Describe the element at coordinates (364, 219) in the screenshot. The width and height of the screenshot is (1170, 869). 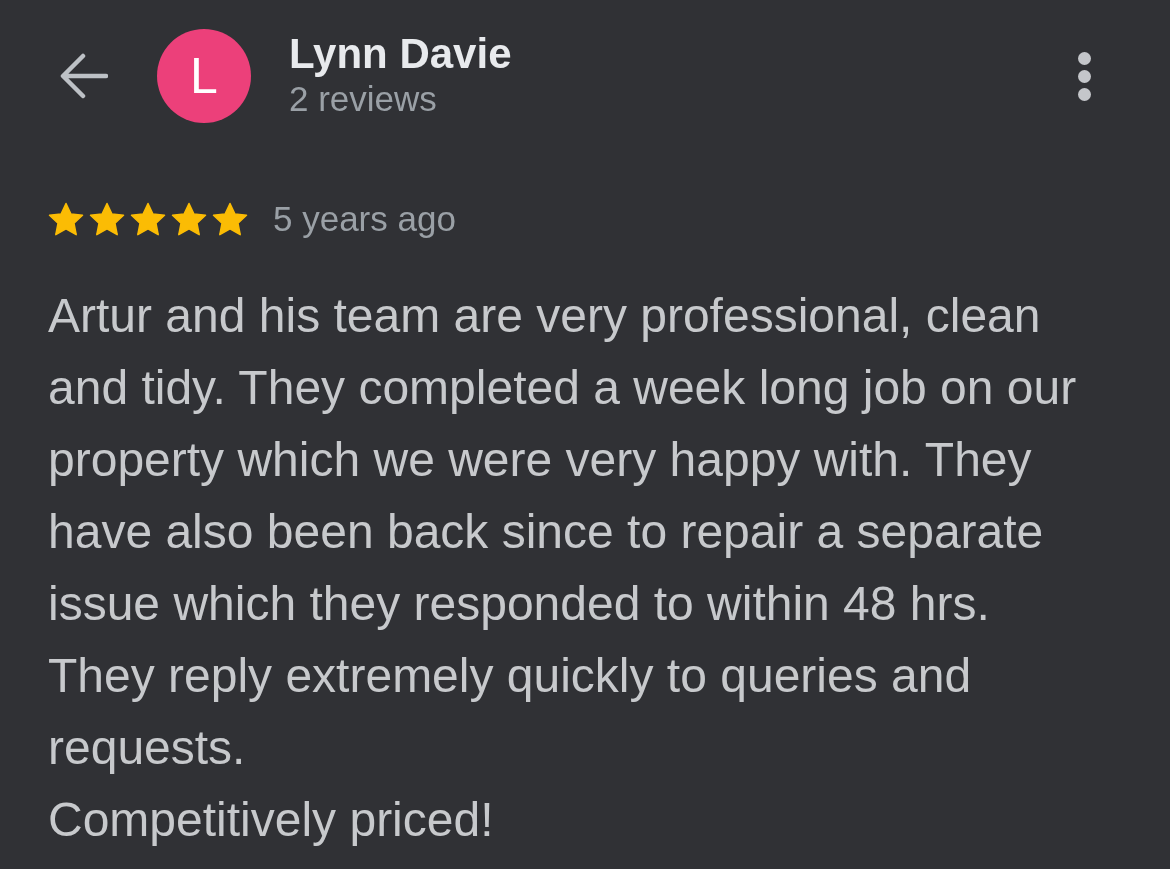
I see `review-time: 5 years ago` at that location.